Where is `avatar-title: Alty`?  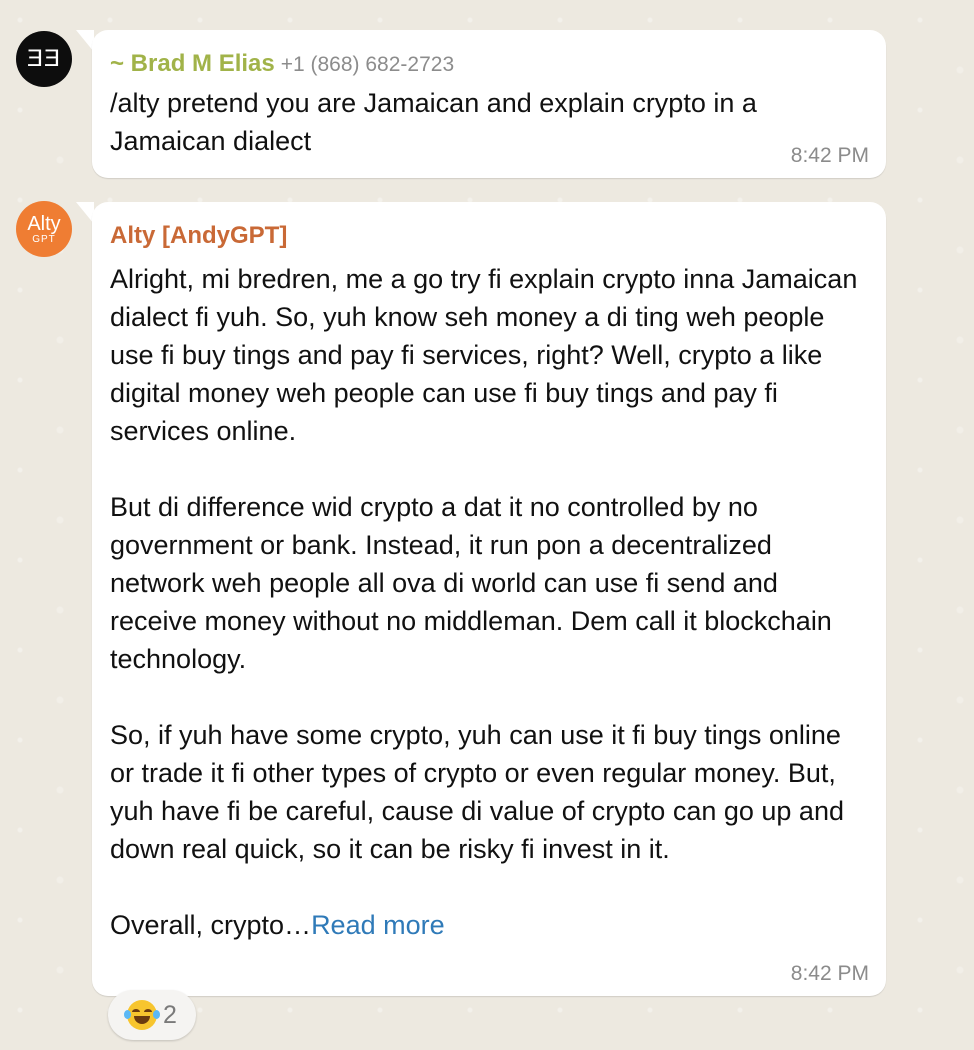 avatar-title: Alty is located at coordinates (44, 223).